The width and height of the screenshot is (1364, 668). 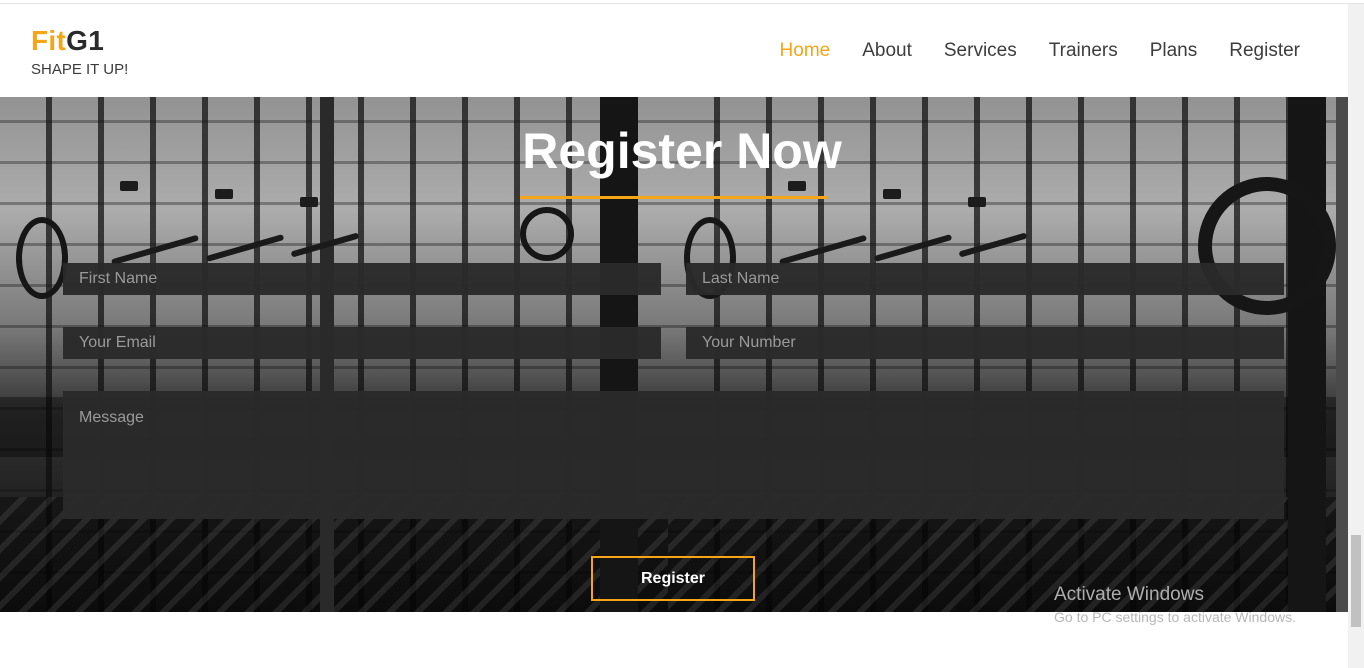 I want to click on last-name-input, so click(x=985, y=279).